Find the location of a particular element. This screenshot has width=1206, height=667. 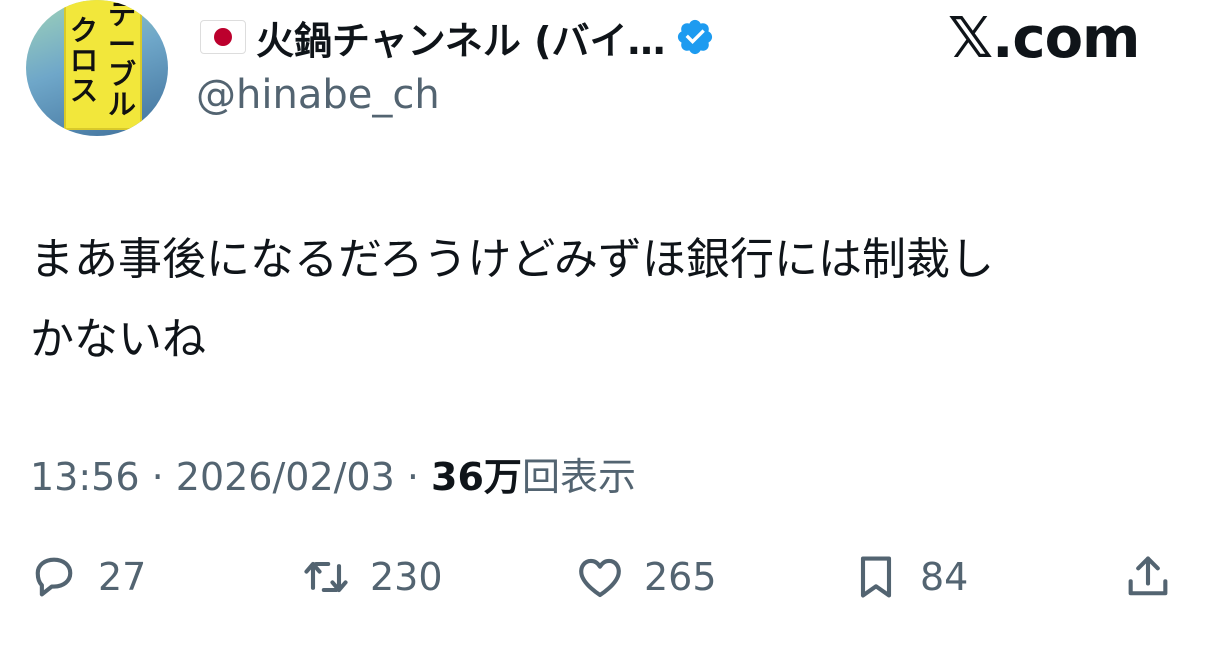

bookmark-count: 84 is located at coordinates (944, 577).